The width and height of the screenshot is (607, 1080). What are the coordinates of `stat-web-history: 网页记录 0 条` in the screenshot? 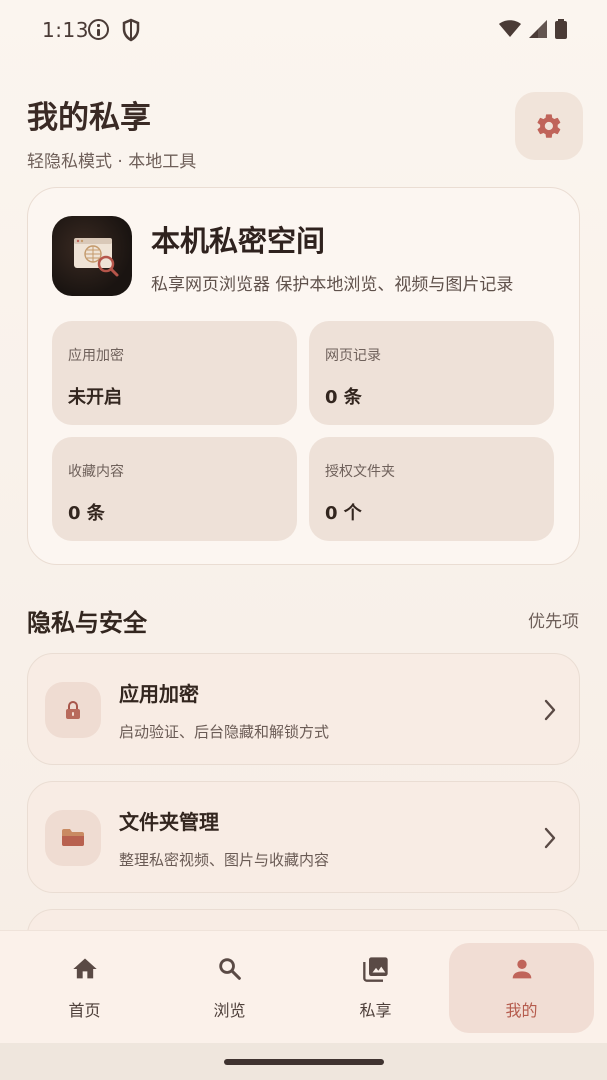 It's located at (431, 373).